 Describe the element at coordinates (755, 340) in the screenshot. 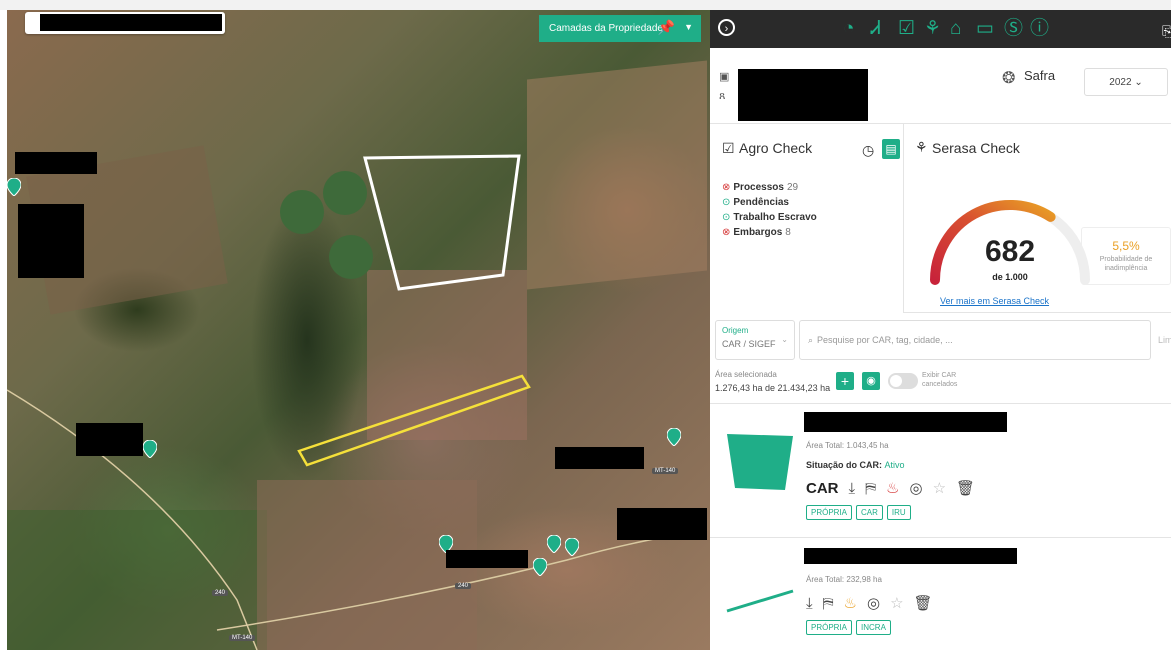

I see `origin-select: Origem CAR / SIGEF ⌄` at that location.